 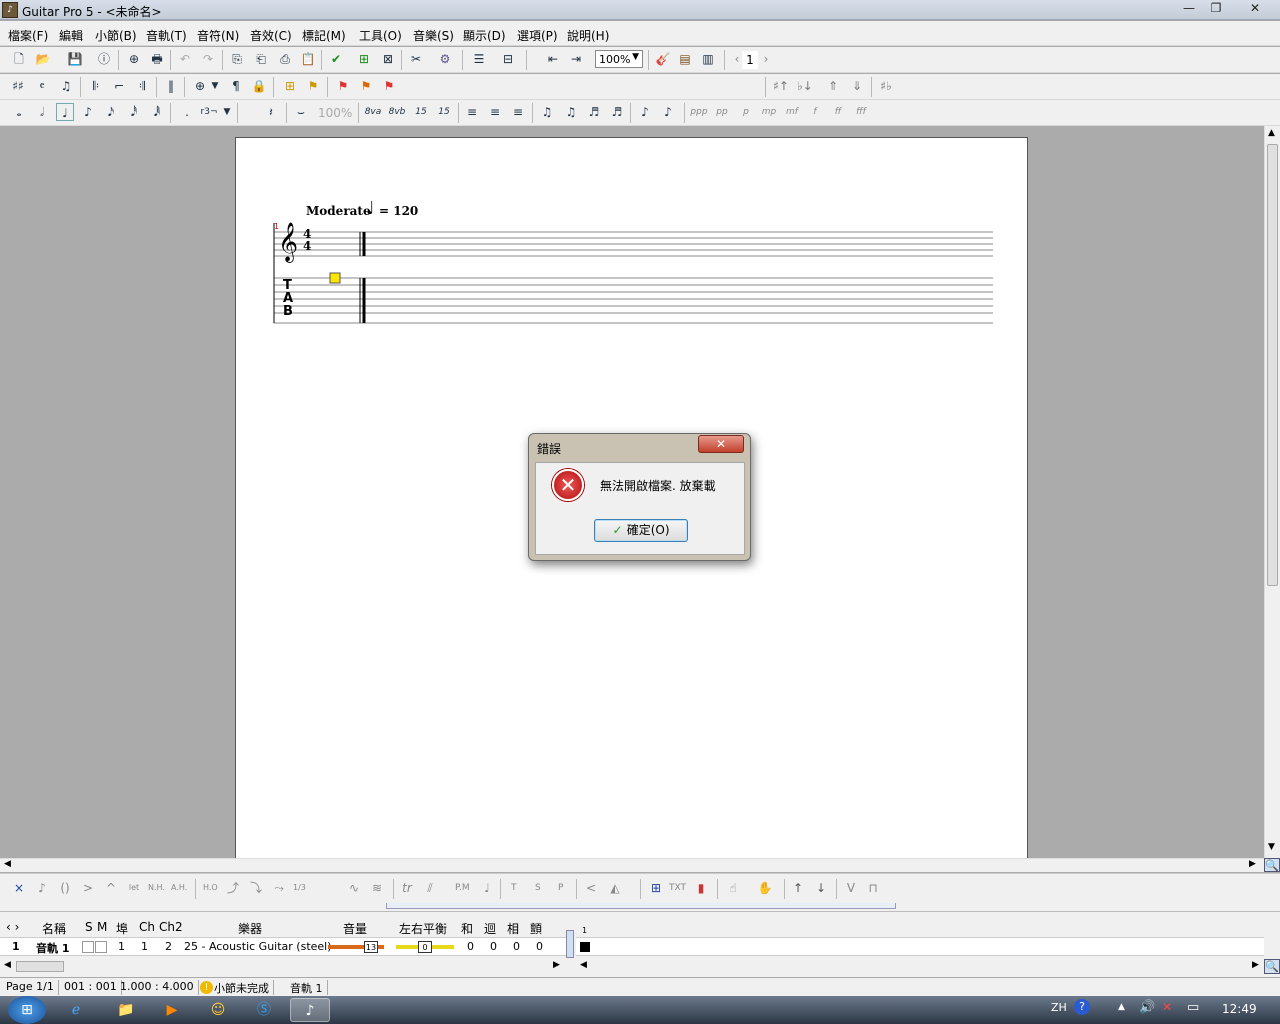 What do you see at coordinates (861, 112) in the screenshot?
I see `dynamic-fff-icon: fff` at bounding box center [861, 112].